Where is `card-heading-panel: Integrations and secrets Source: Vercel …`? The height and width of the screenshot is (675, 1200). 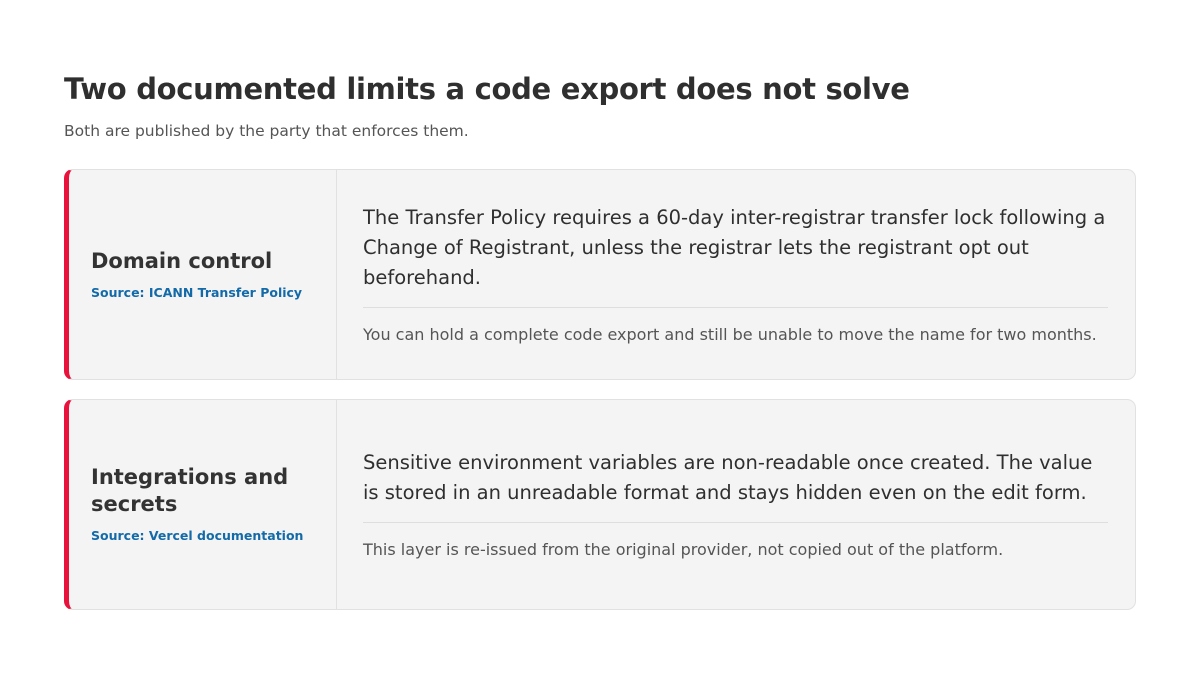 card-heading-panel: Integrations and secrets Source: Vercel … is located at coordinates (202, 504).